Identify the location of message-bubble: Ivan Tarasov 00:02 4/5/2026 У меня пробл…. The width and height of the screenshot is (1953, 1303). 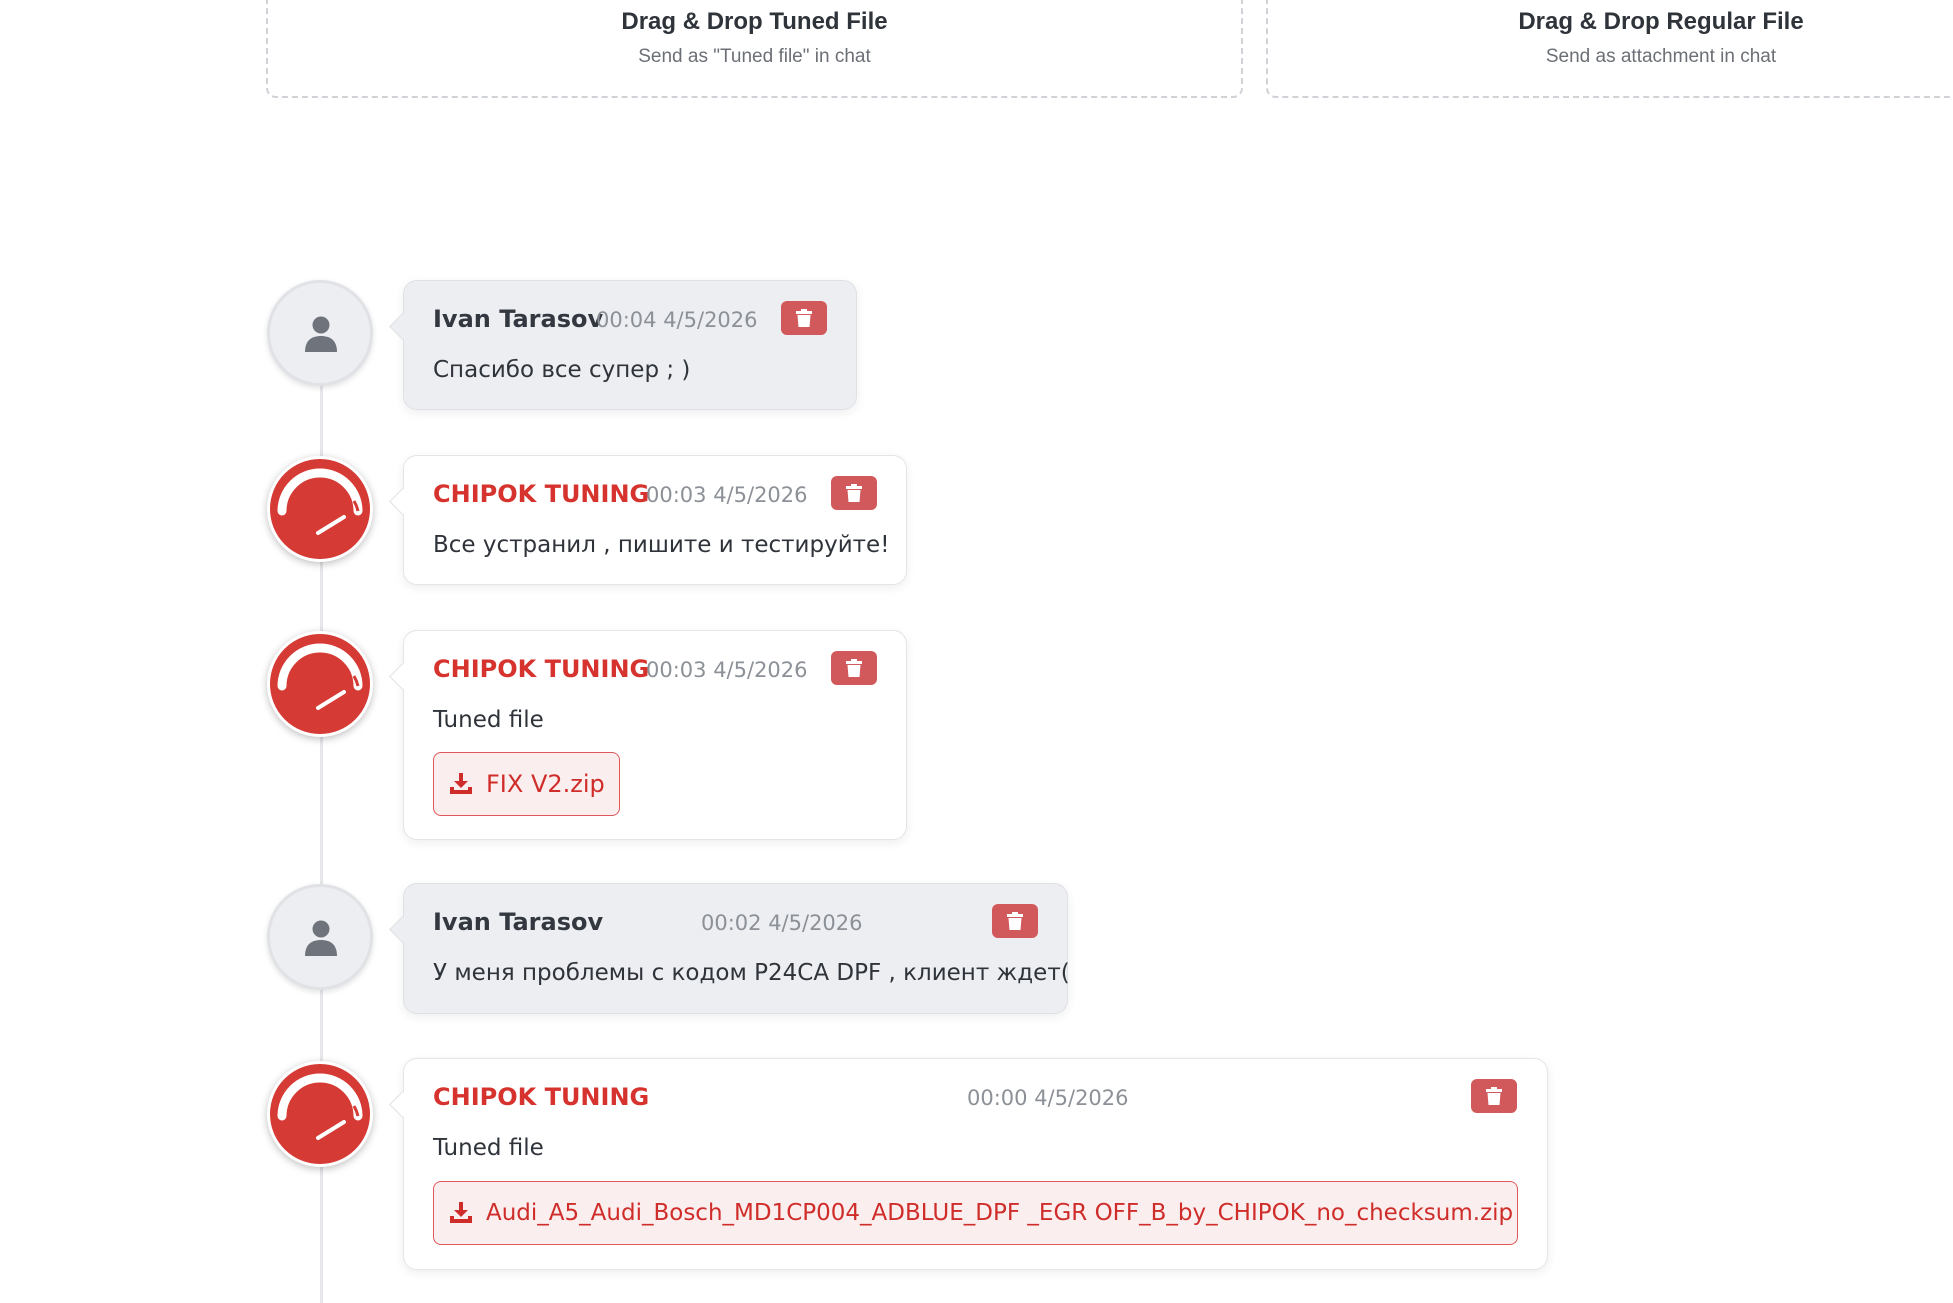
(736, 948).